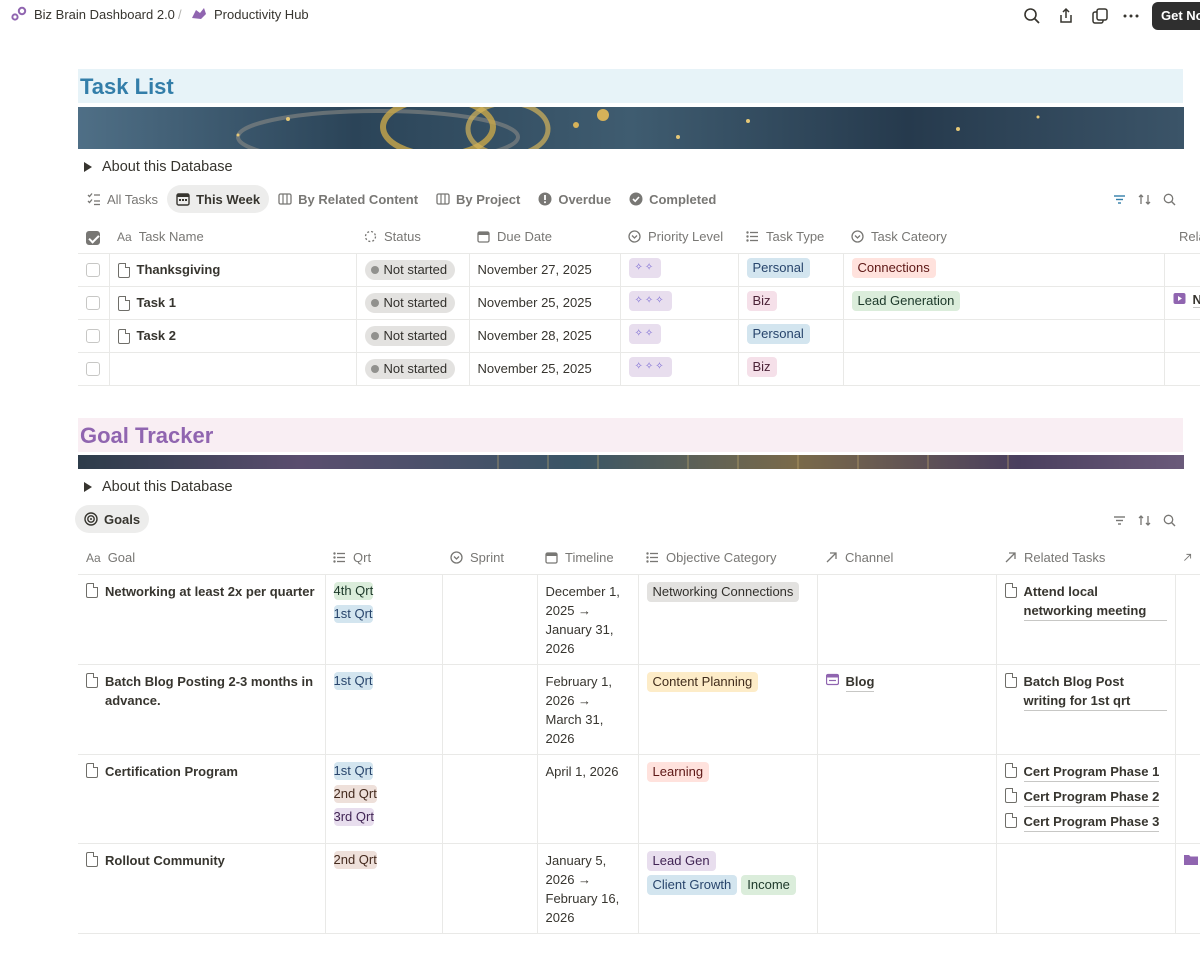  Describe the element at coordinates (588, 619) in the screenshot. I see `timeline-cell: December 1, 2025 → January 31, 2026` at that location.